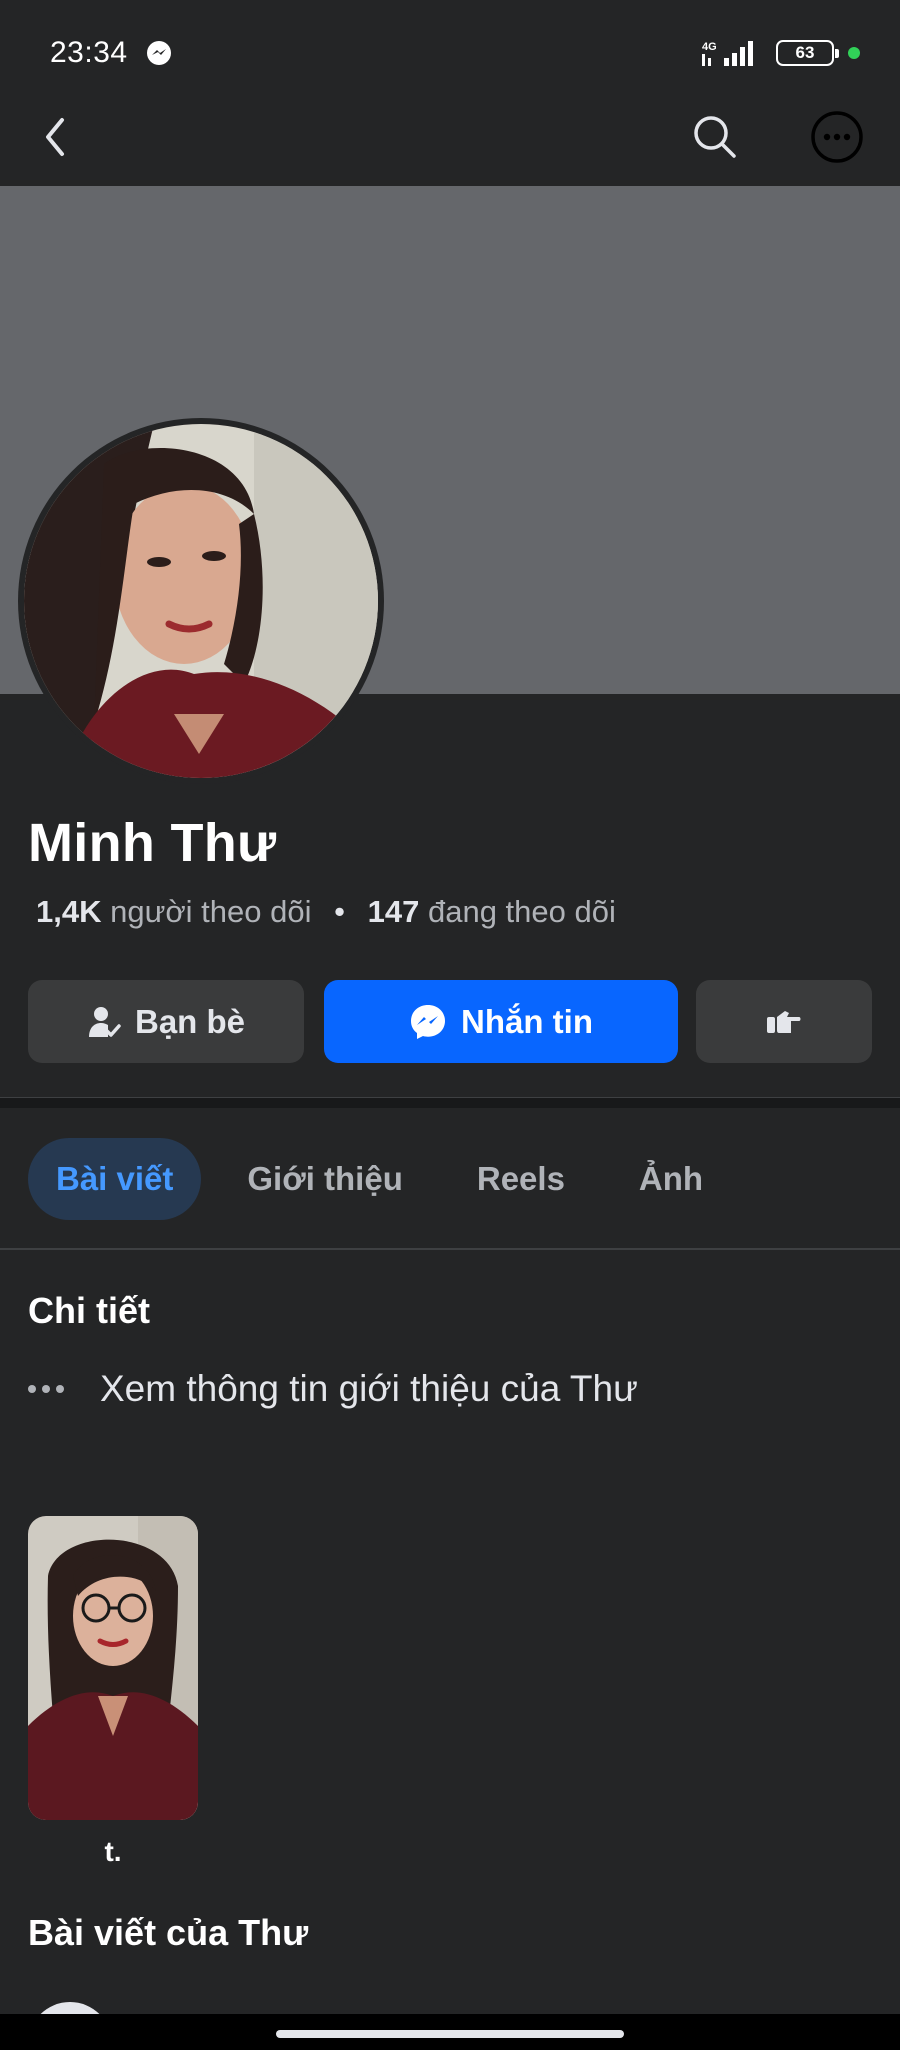  I want to click on followers-label: người theo dõi, so click(210, 911).